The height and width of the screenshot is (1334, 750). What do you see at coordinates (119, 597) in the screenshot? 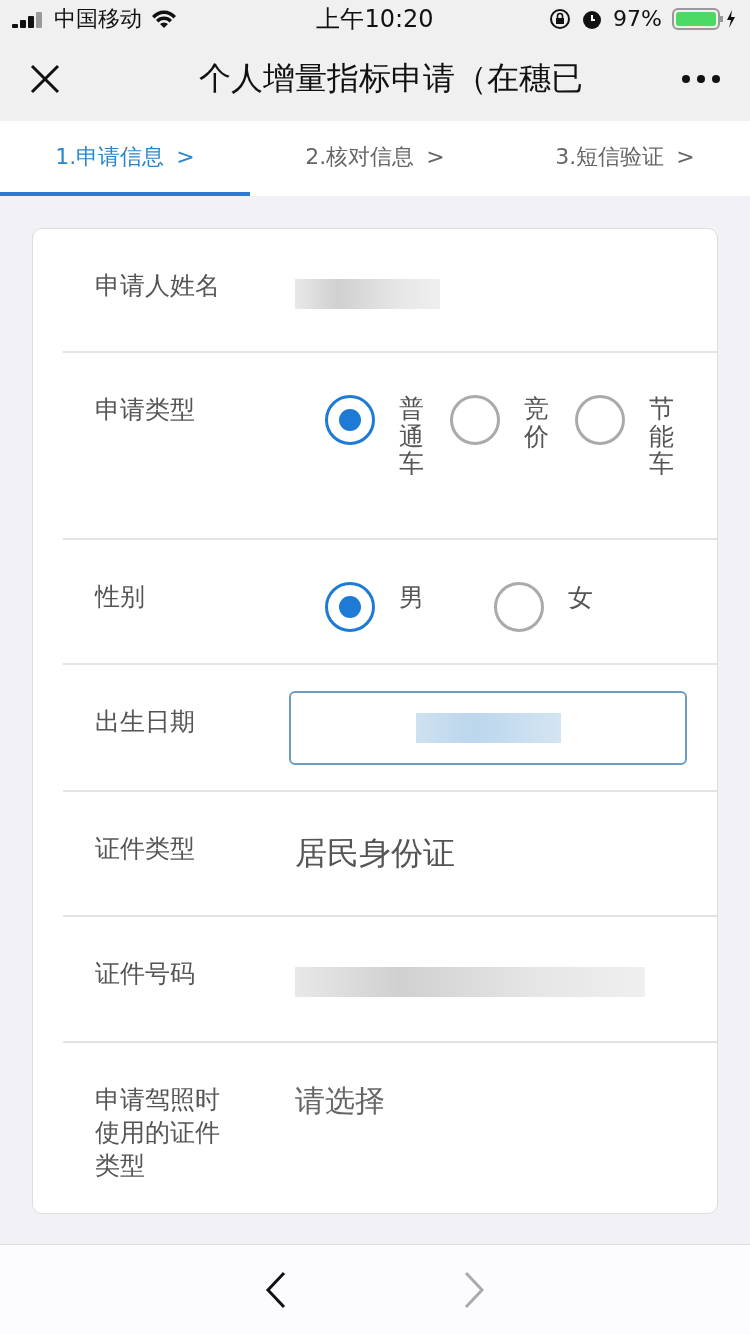
I see `field-label: 性别` at bounding box center [119, 597].